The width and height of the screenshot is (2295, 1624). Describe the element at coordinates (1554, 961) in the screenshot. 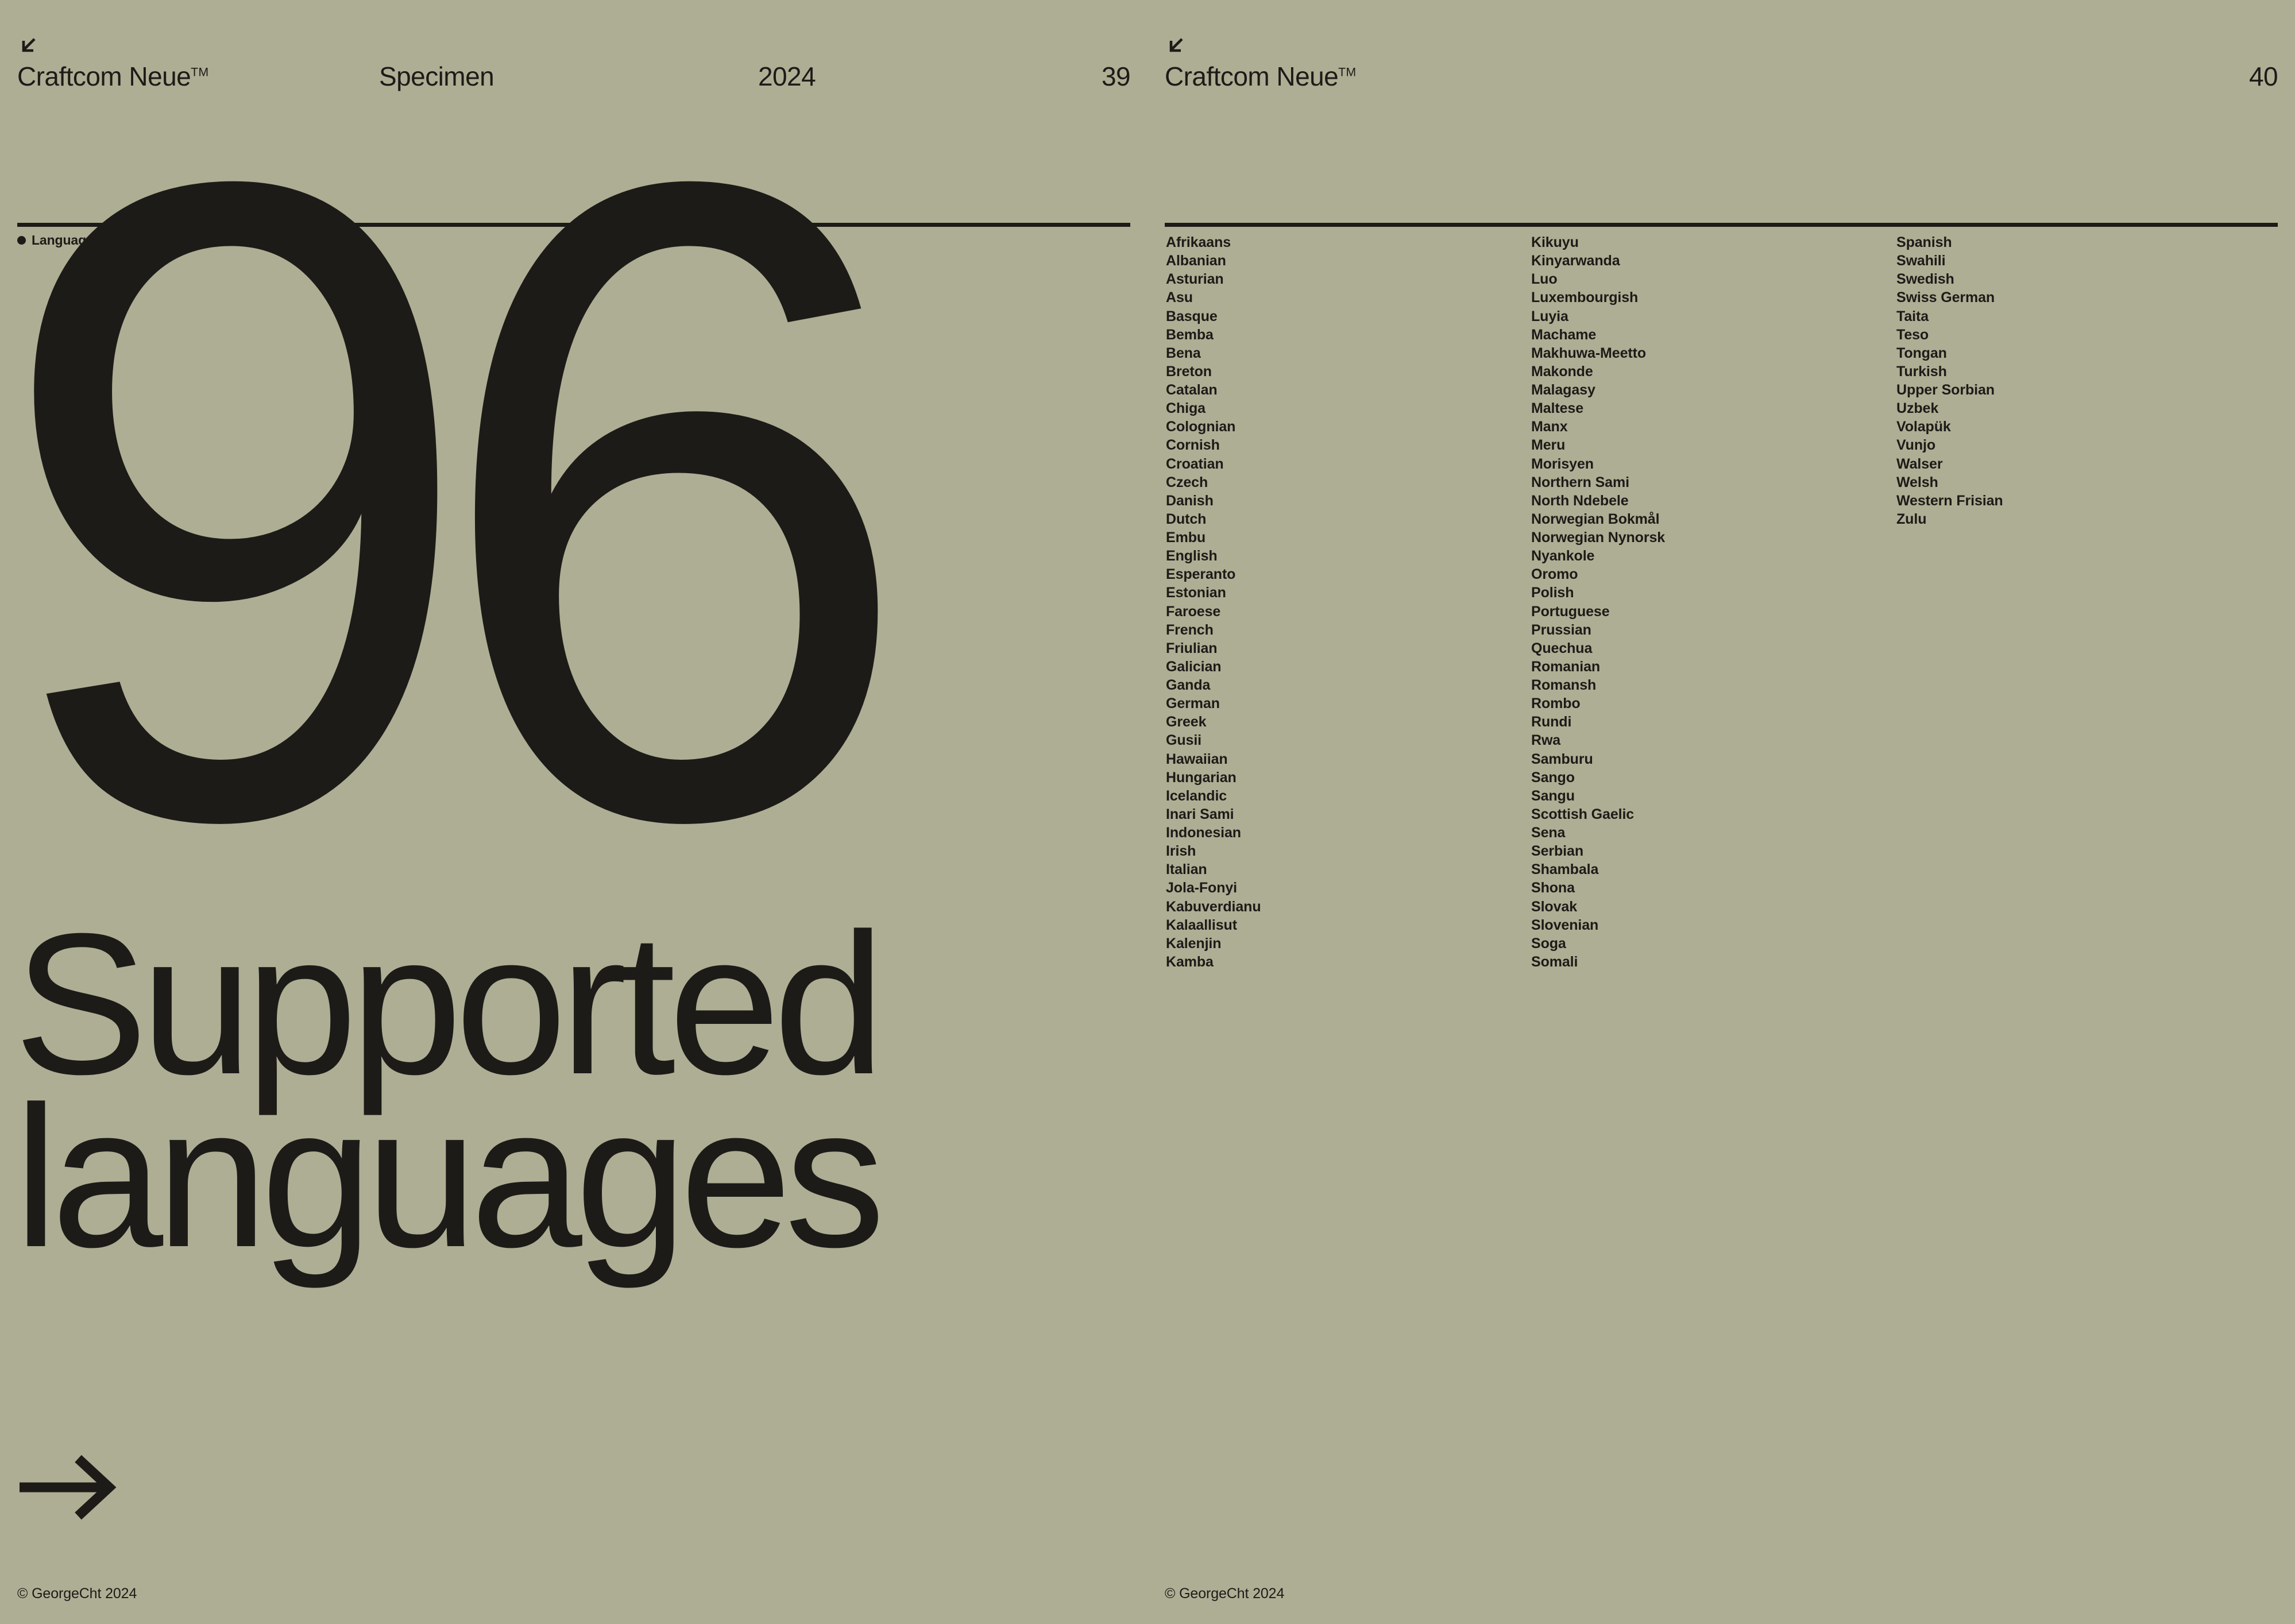

I see `language-item: Somali` at that location.